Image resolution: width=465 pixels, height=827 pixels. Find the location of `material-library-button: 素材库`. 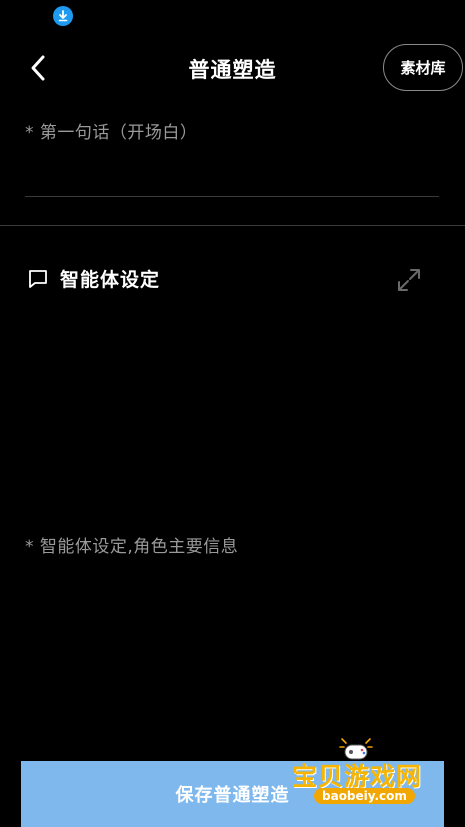

material-library-button: 素材库 is located at coordinates (423, 67).